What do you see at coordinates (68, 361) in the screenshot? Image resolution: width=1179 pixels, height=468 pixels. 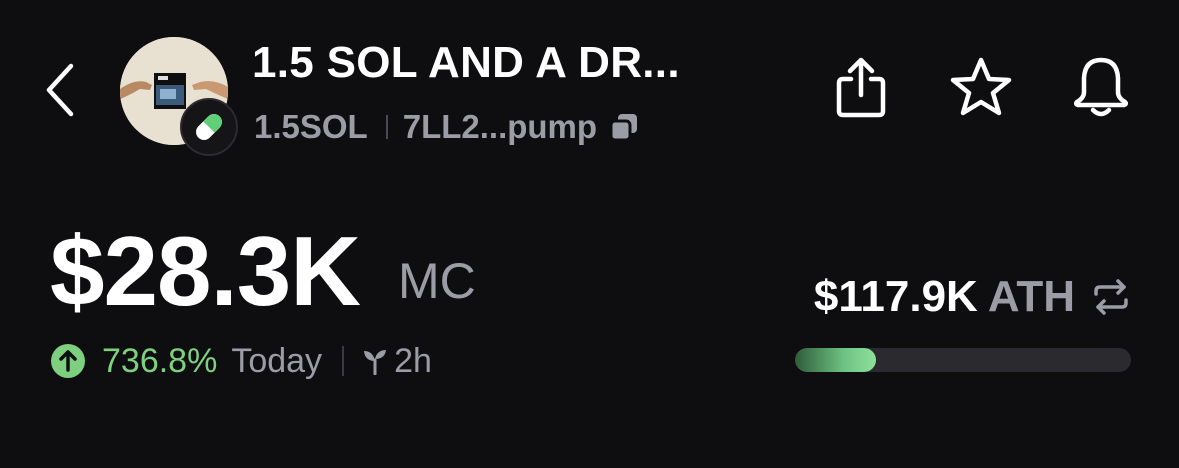 I see `arrow-up-circle-icon` at bounding box center [68, 361].